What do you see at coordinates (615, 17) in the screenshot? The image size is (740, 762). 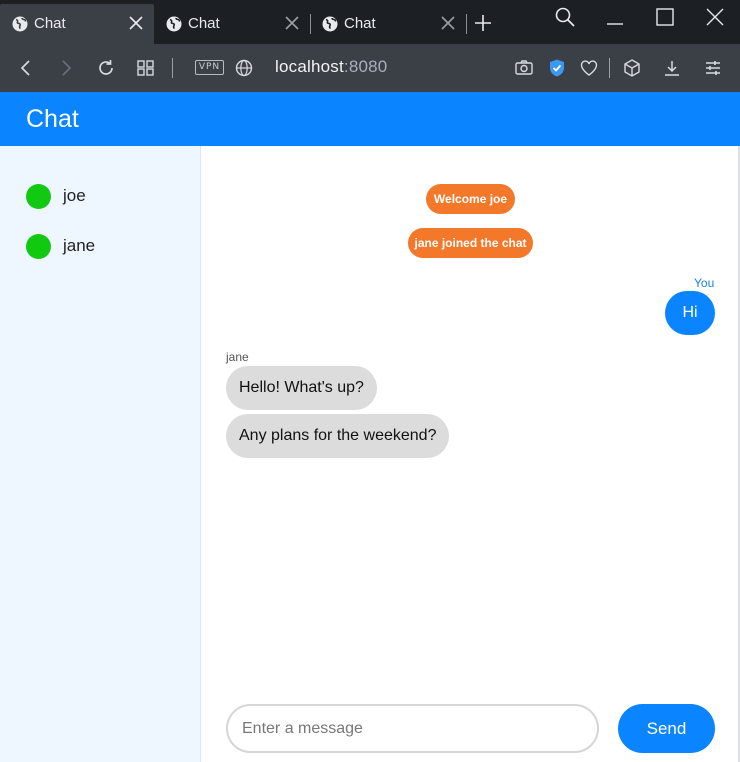 I see `minimize-icon` at bounding box center [615, 17].